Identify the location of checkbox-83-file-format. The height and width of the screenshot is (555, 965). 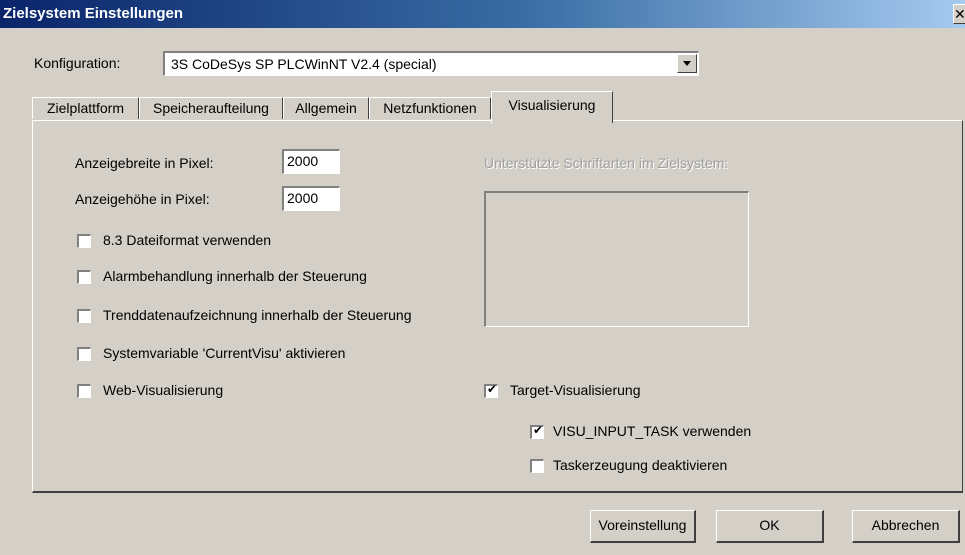
(84, 241).